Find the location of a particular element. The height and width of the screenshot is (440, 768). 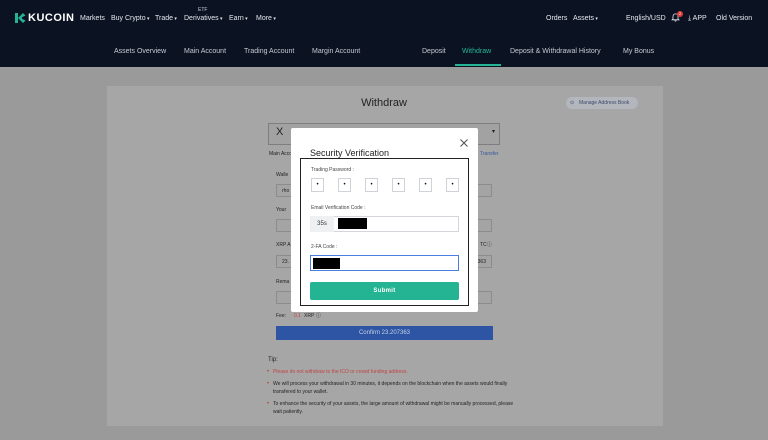

language-selector: English/USD is located at coordinates (646, 18).